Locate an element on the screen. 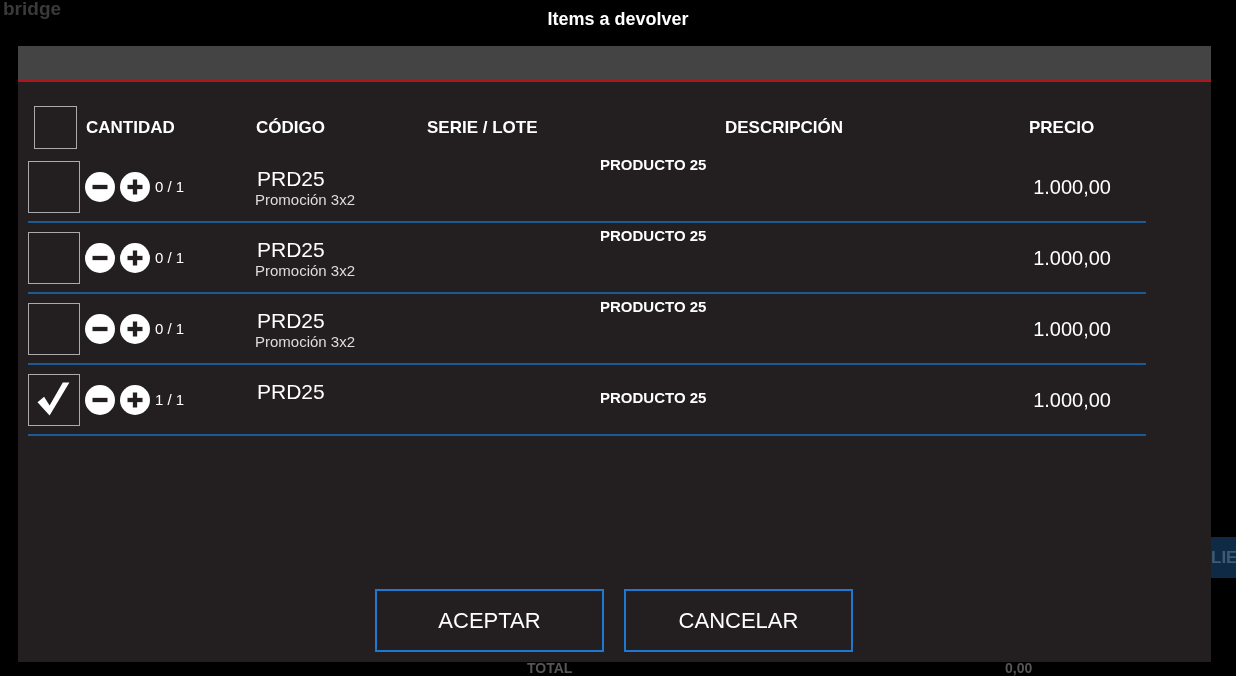 The height and width of the screenshot is (676, 1236). quantity-text: 1 / 1 is located at coordinates (170, 399).